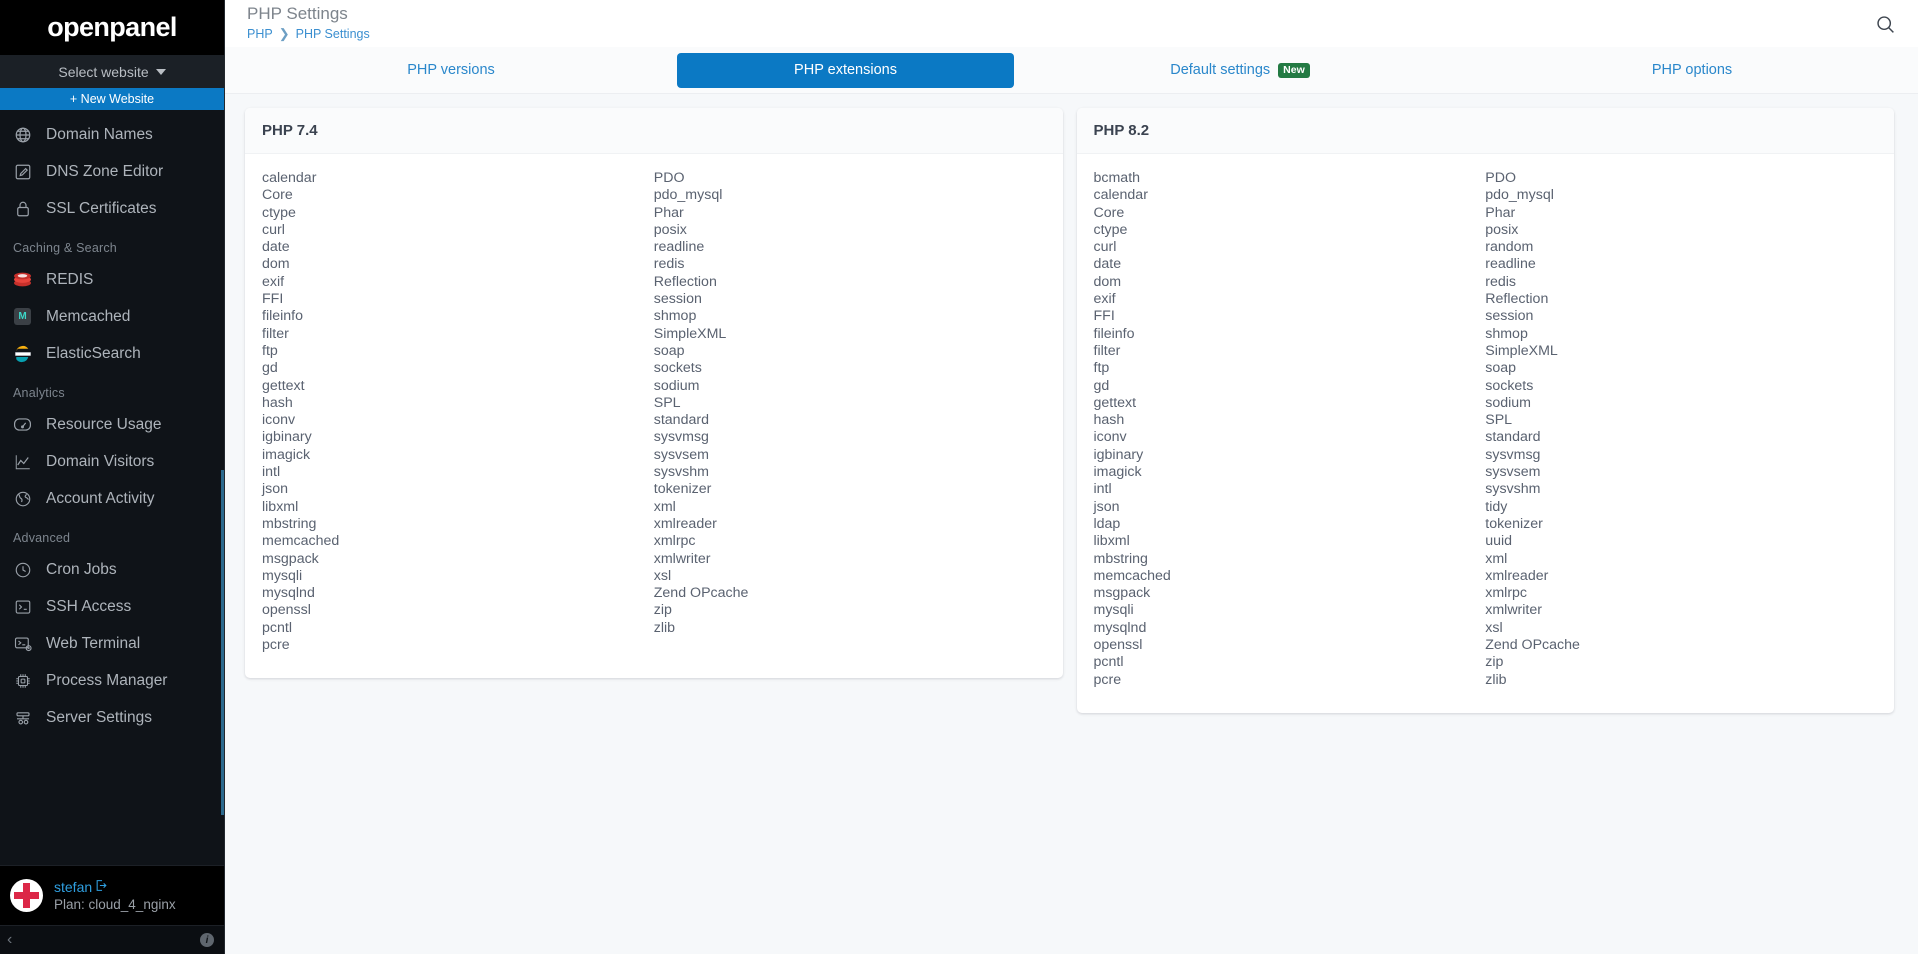  Describe the element at coordinates (1513, 454) in the screenshot. I see `extension-item: sysvmsg` at that location.